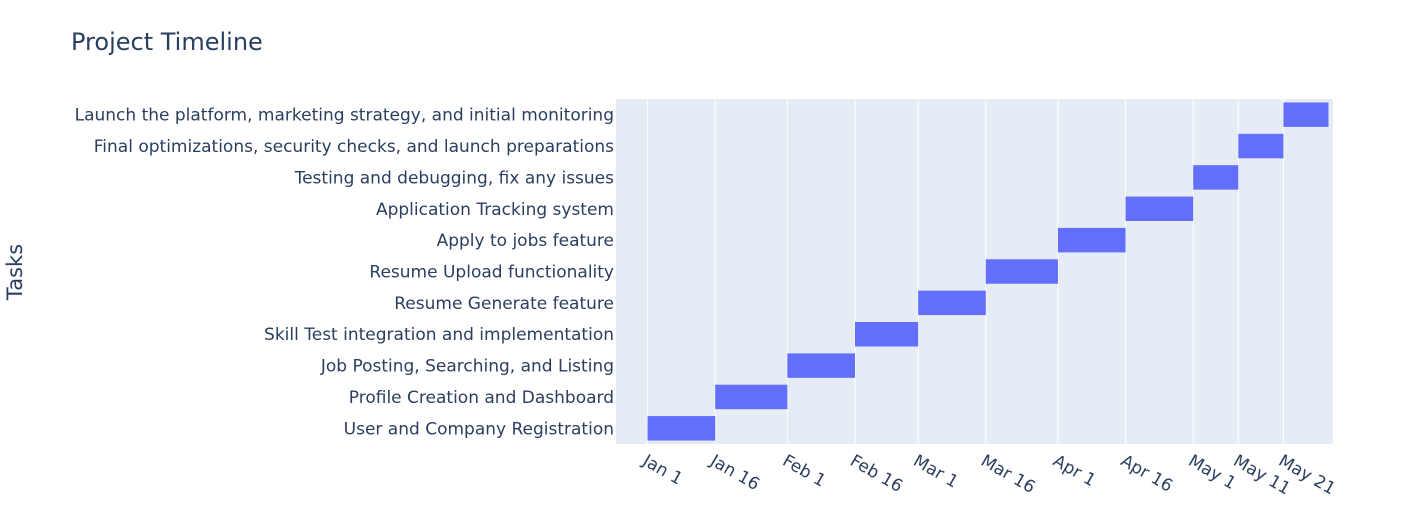  I want to click on y-tick-label: Testing and debugging, fix any issues, so click(454, 178).